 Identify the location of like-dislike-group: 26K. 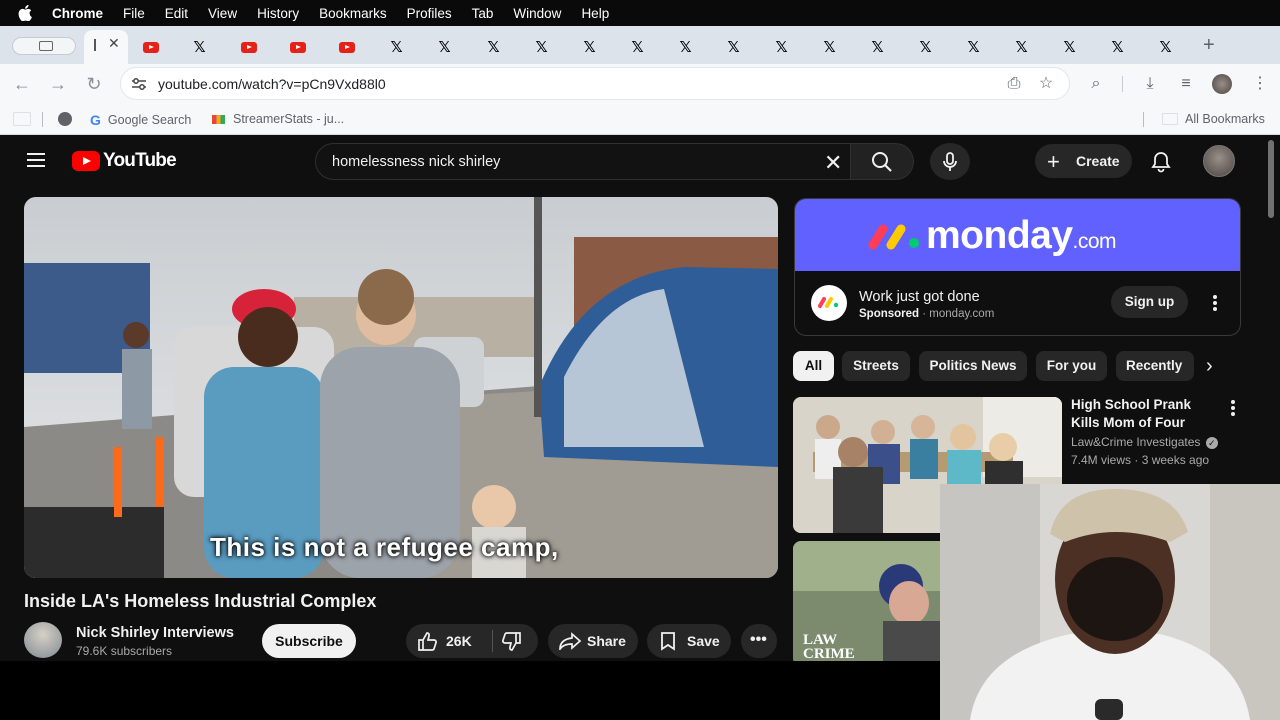
(472, 641).